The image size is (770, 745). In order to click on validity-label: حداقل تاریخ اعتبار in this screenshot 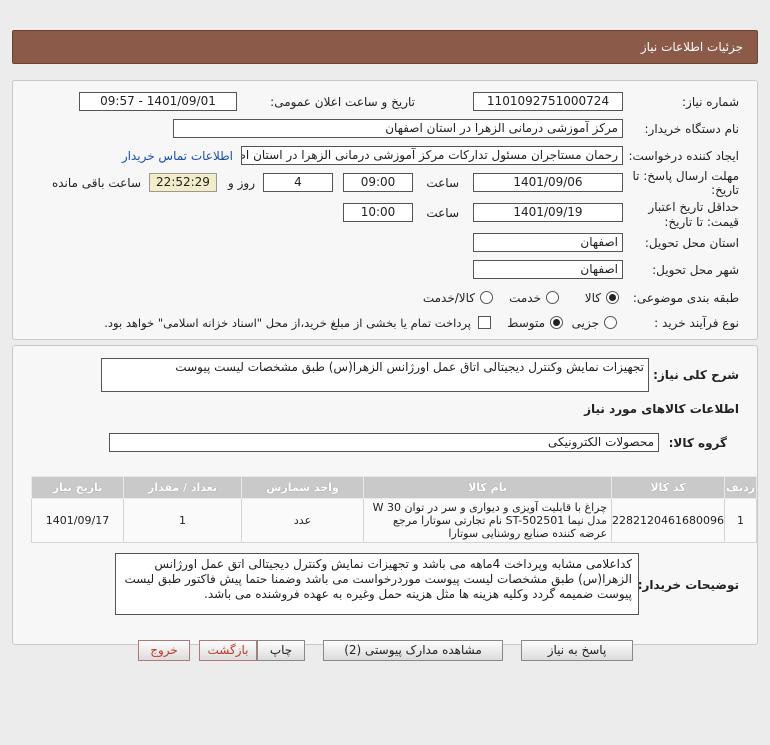, I will do `click(693, 207)`.